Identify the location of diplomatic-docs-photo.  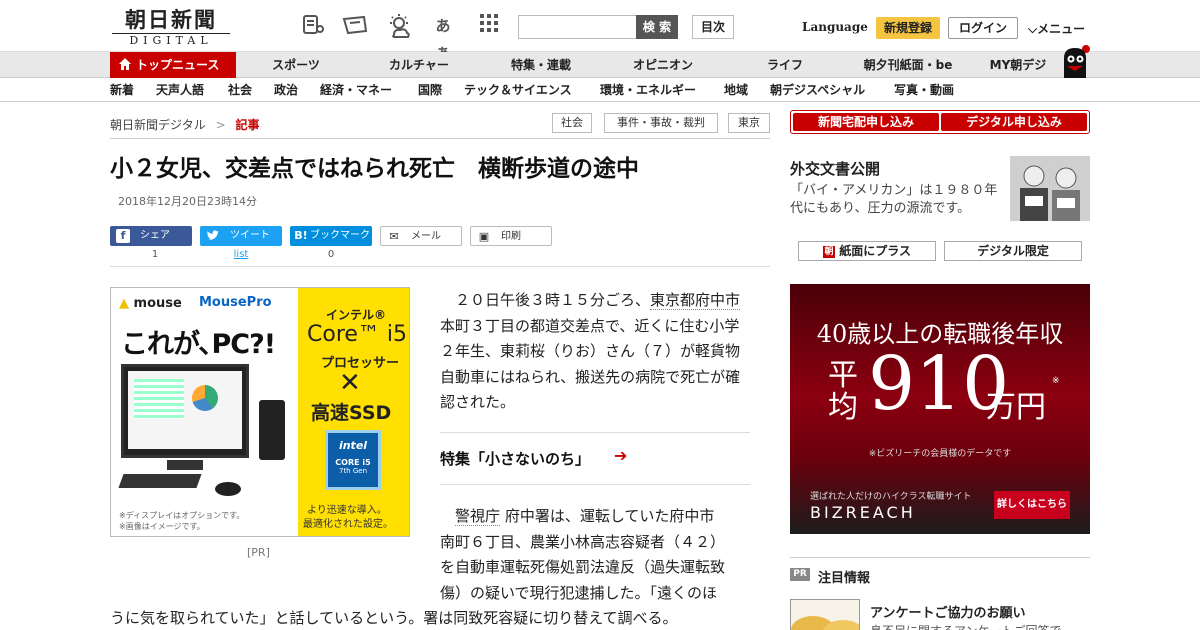
(1050, 188).